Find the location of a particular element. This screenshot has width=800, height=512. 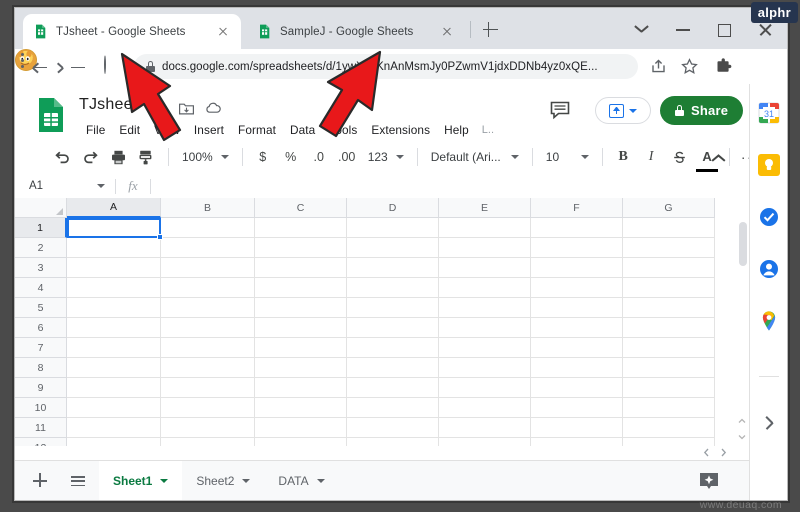

cell-G4 is located at coordinates (669, 288).